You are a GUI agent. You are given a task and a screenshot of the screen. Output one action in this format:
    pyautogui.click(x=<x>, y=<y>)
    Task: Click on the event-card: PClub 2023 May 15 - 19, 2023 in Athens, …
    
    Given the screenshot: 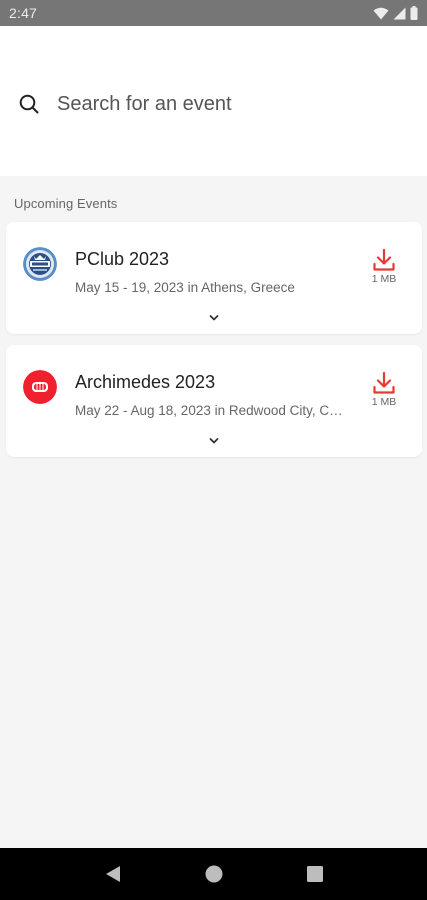 What is the action you would take?
    pyautogui.click(x=214, y=278)
    